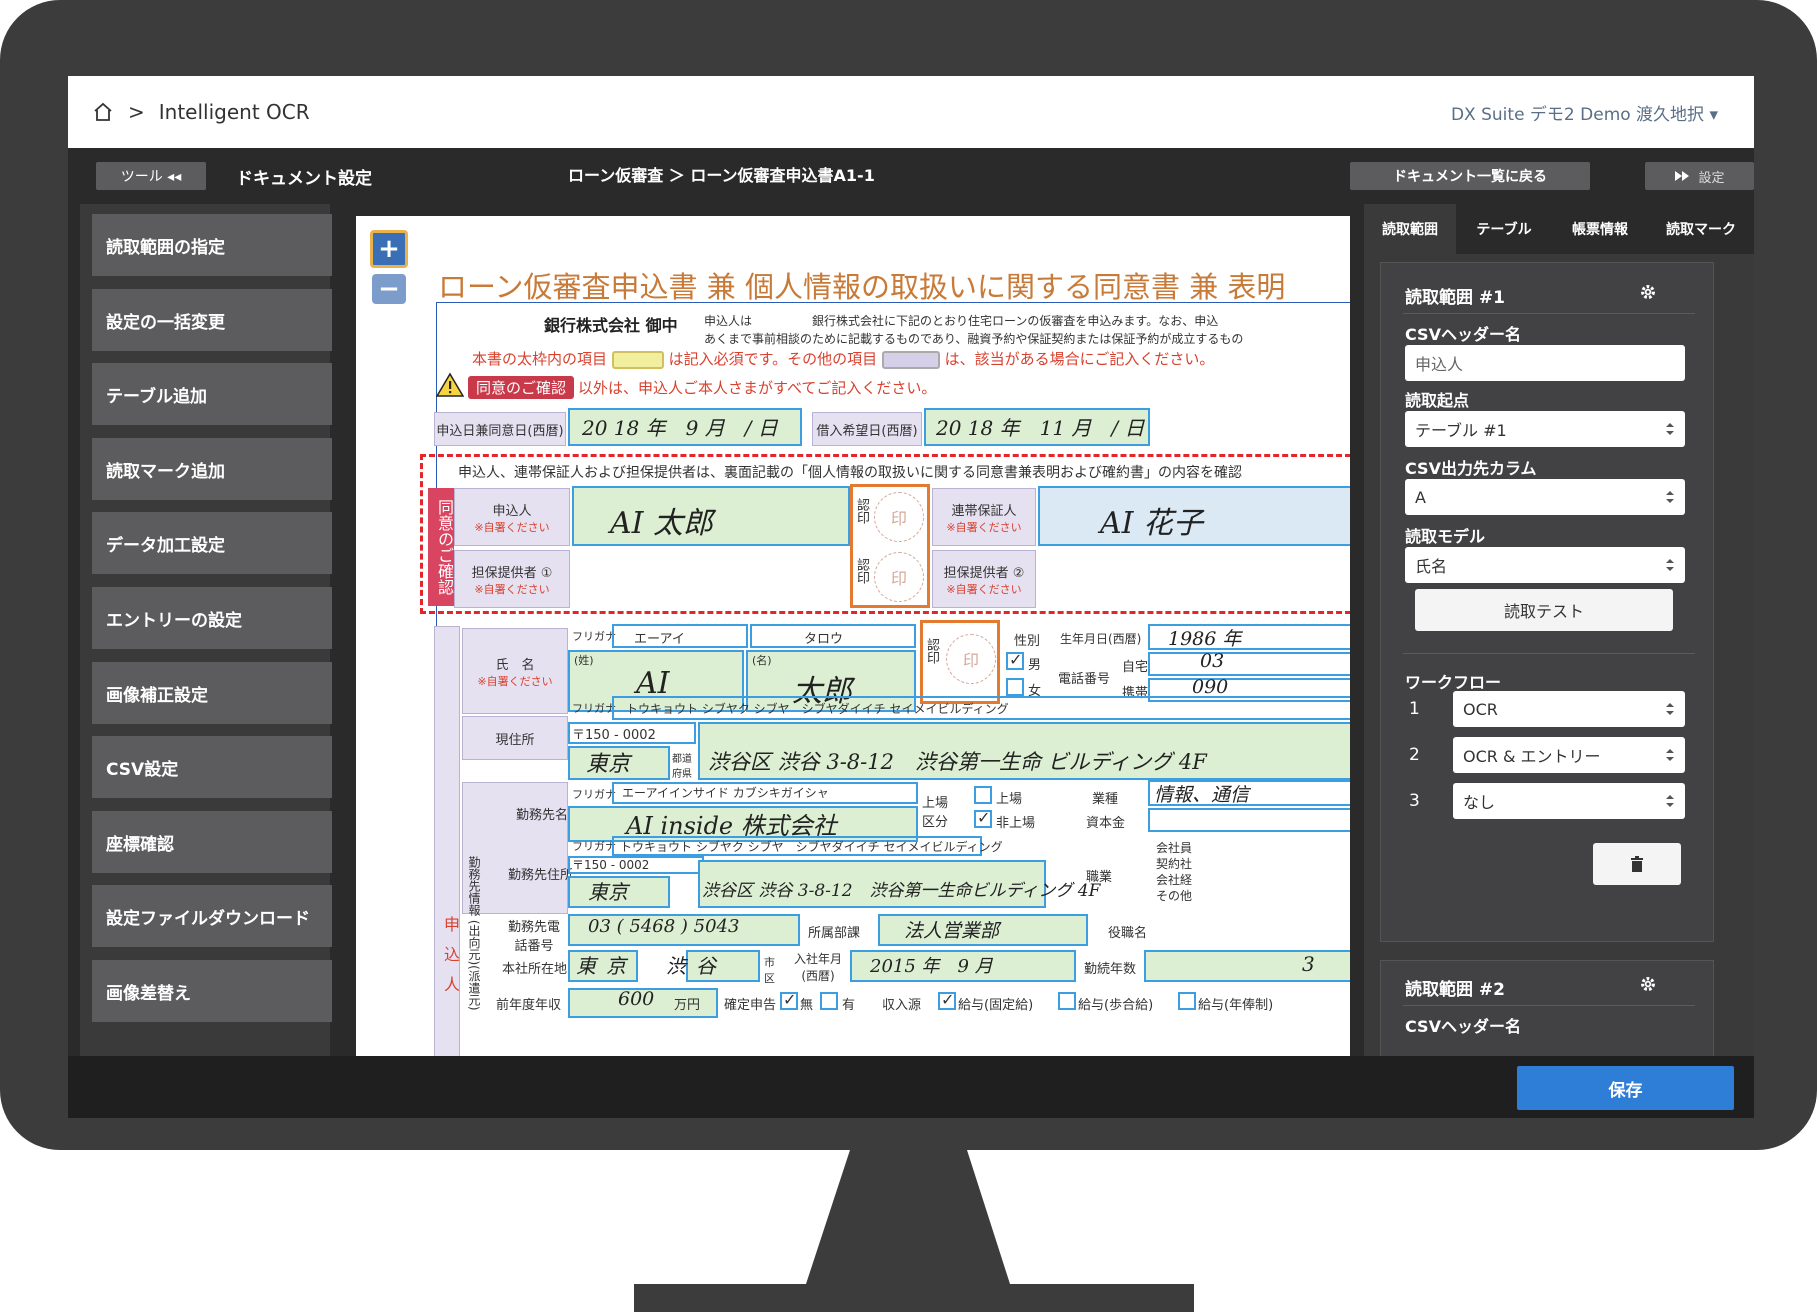 This screenshot has height=1312, width=1817. Describe the element at coordinates (1545, 565) in the screenshot. I see `model-select: 氏名` at that location.